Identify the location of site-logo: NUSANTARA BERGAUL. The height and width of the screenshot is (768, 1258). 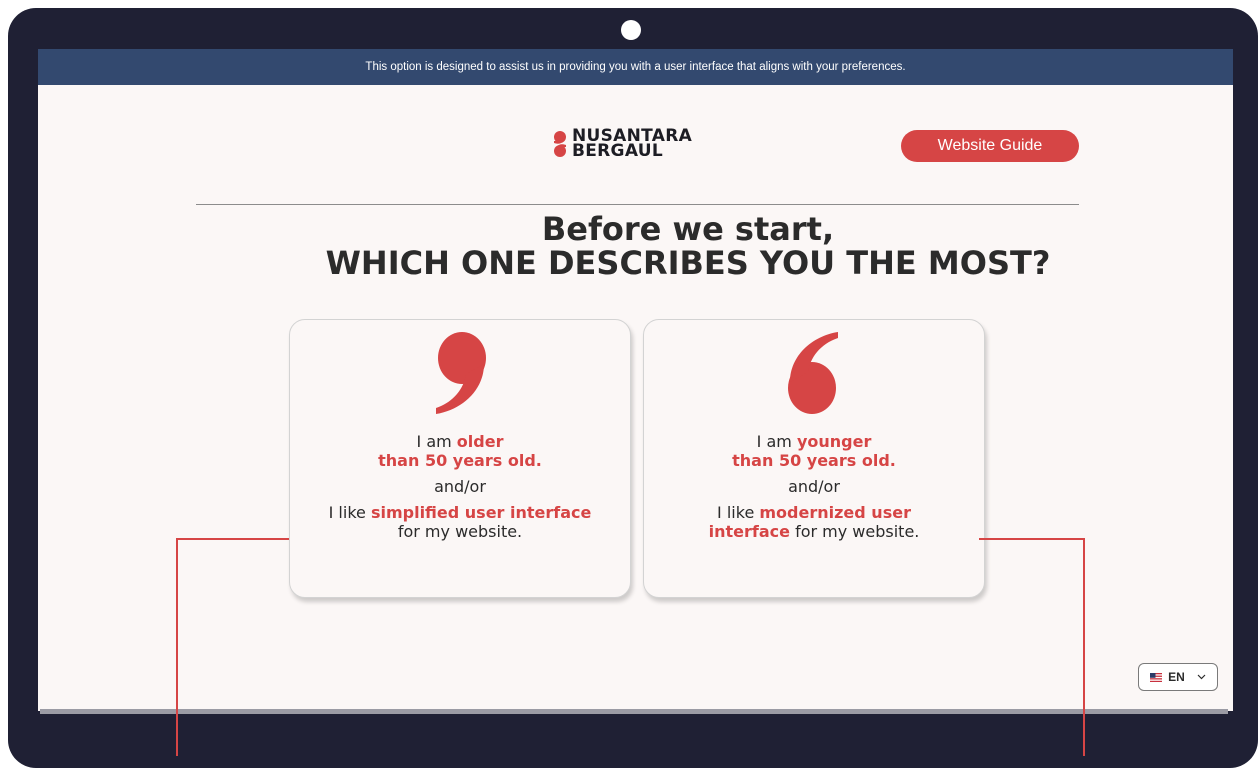
(621, 144).